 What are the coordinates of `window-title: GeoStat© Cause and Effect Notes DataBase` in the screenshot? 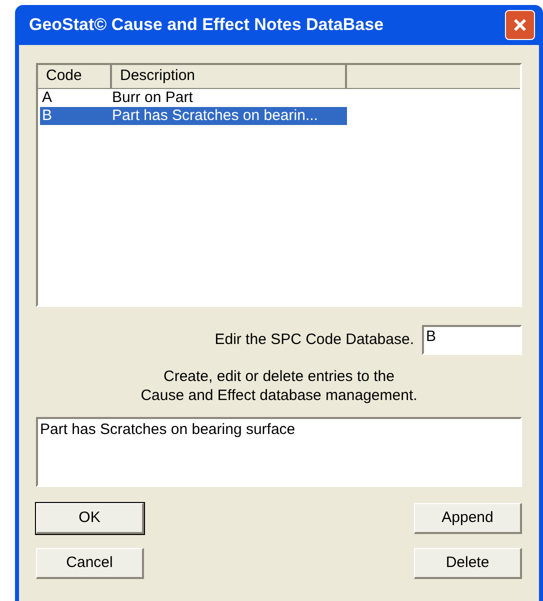 It's located at (206, 25).